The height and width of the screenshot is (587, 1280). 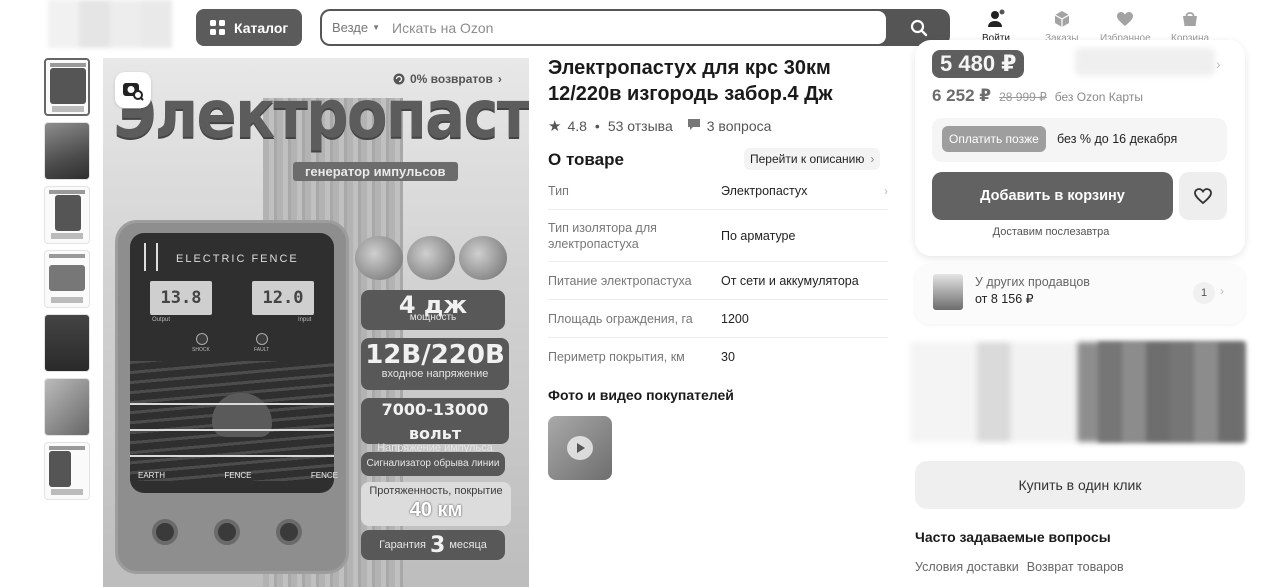 I want to click on attribute-key: Тип, so click(x=558, y=190).